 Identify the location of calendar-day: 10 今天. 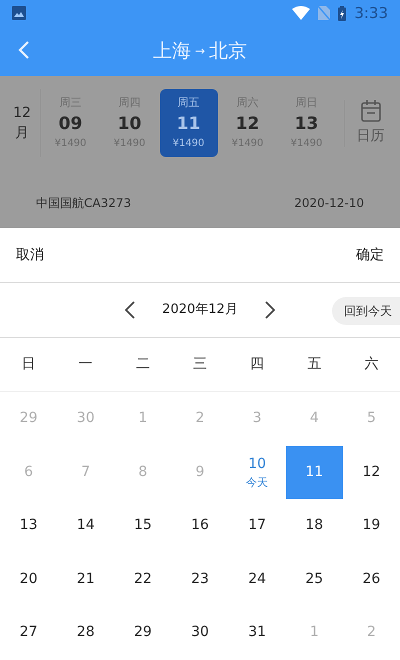
(257, 472).